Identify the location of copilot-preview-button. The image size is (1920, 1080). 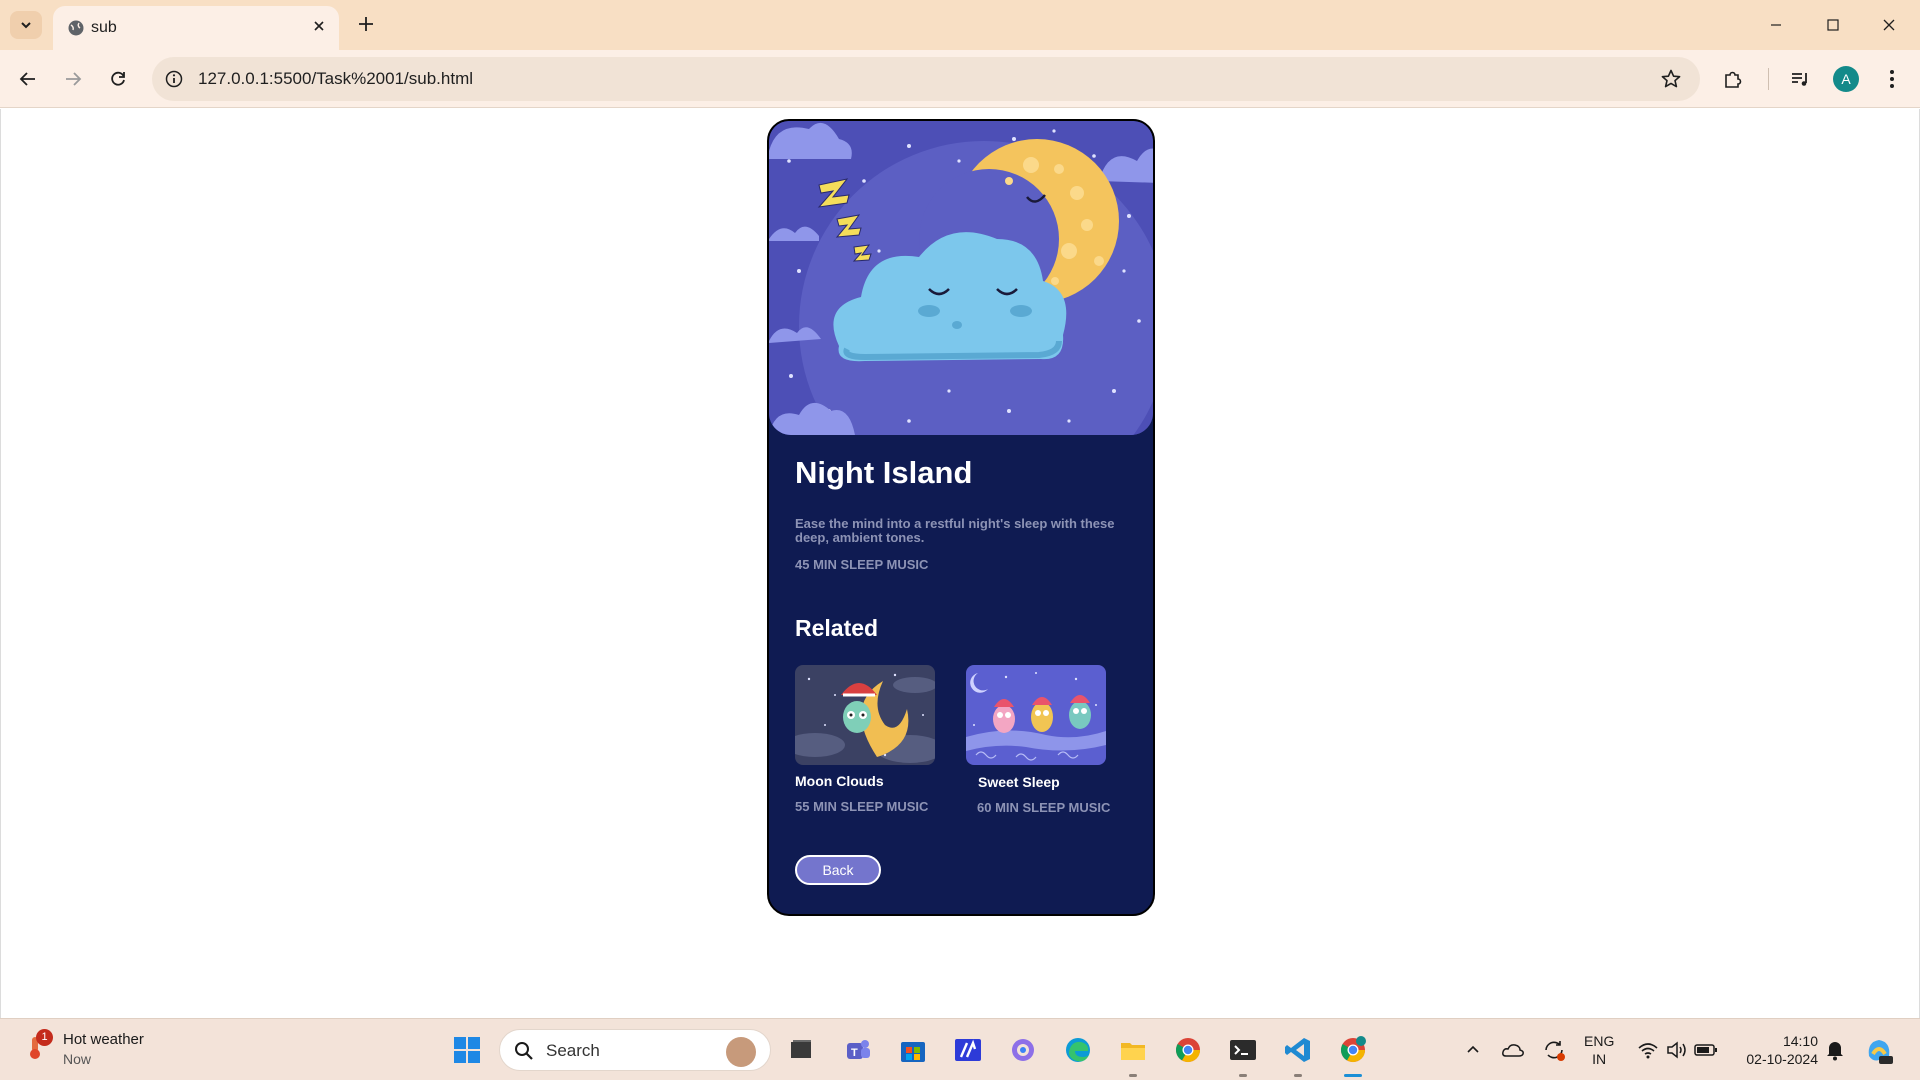
(1879, 1050).